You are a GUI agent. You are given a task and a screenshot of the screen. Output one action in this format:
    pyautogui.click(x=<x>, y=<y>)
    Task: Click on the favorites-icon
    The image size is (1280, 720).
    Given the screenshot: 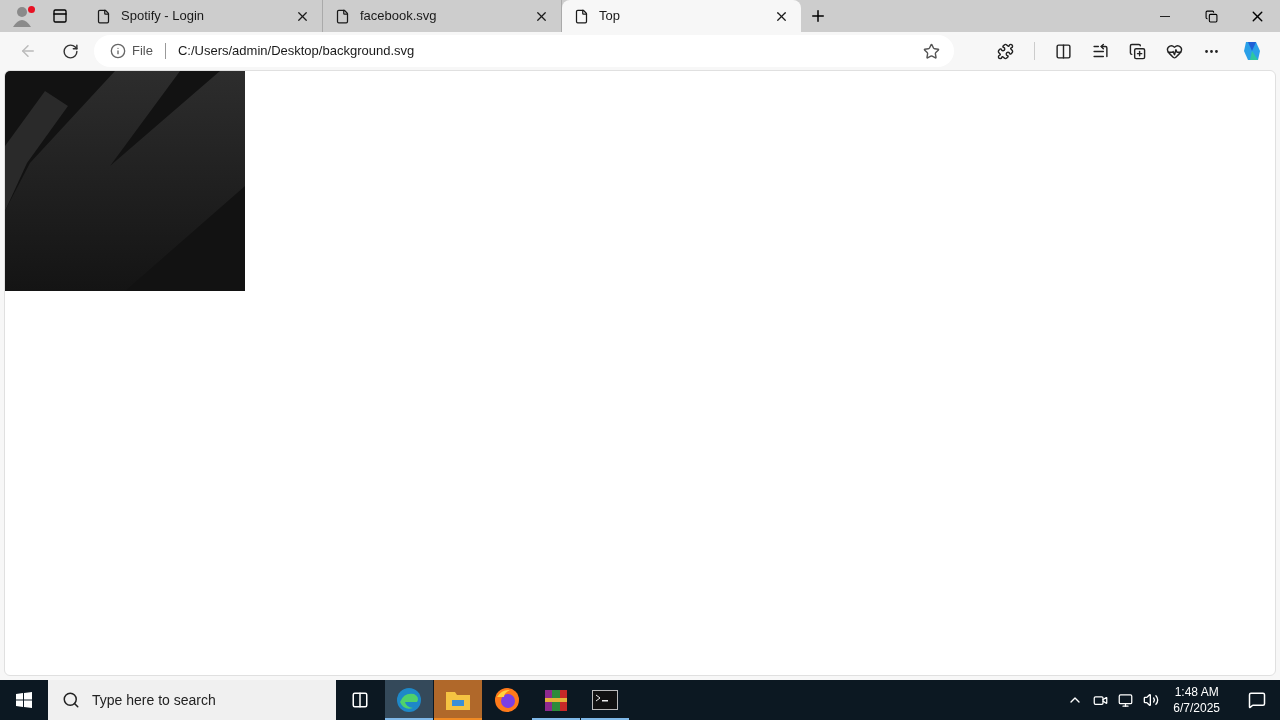 What is the action you would take?
    pyautogui.click(x=1100, y=51)
    